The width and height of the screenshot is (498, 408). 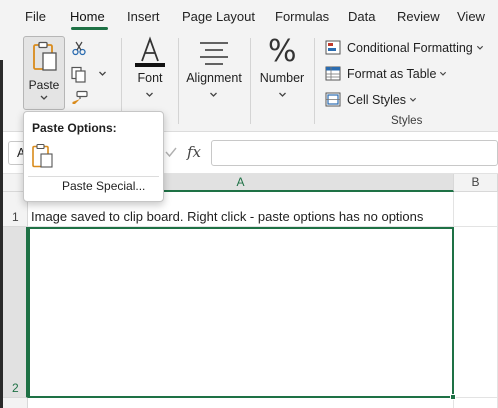 What do you see at coordinates (44, 73) in the screenshot?
I see `paste-button: Paste` at bounding box center [44, 73].